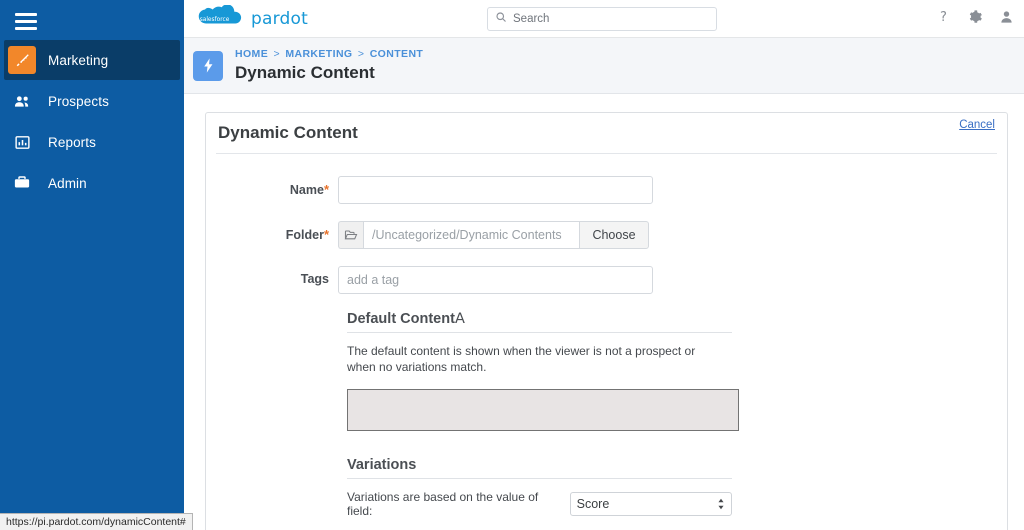 This screenshot has height=530, width=1024. I want to click on sidebar-item-reports: Reports, so click(92, 142).